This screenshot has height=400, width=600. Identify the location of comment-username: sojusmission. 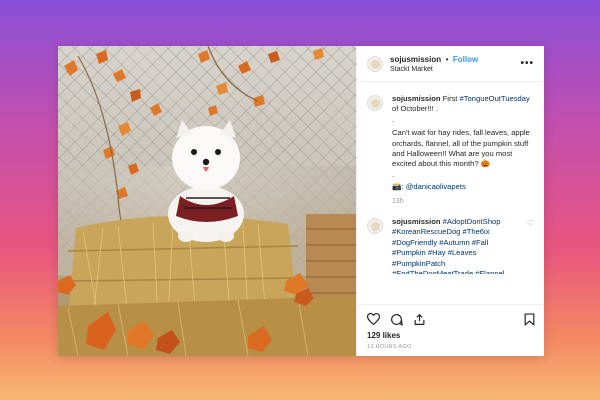
(416, 221).